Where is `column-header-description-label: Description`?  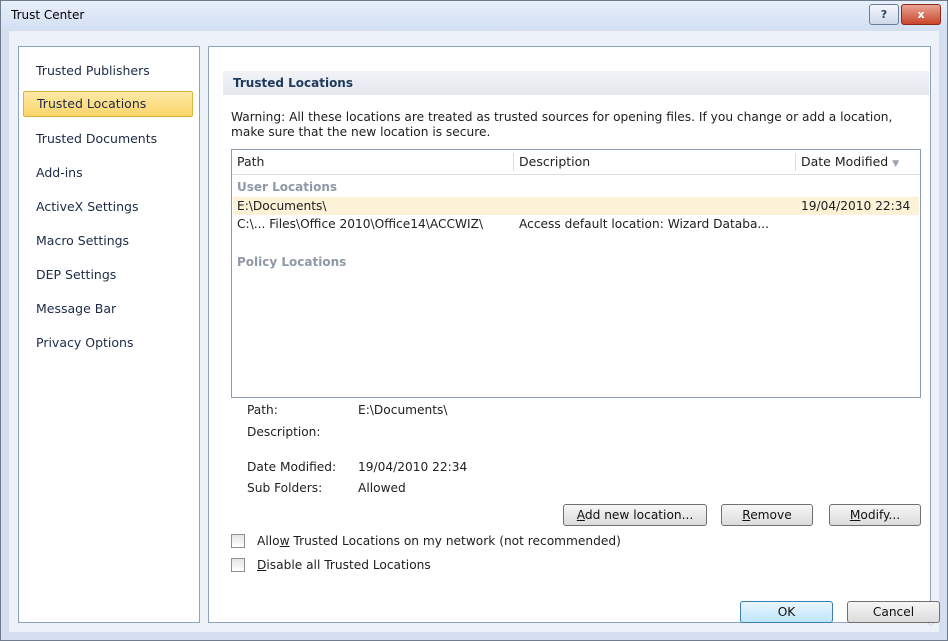 column-header-description-label: Description is located at coordinates (555, 161).